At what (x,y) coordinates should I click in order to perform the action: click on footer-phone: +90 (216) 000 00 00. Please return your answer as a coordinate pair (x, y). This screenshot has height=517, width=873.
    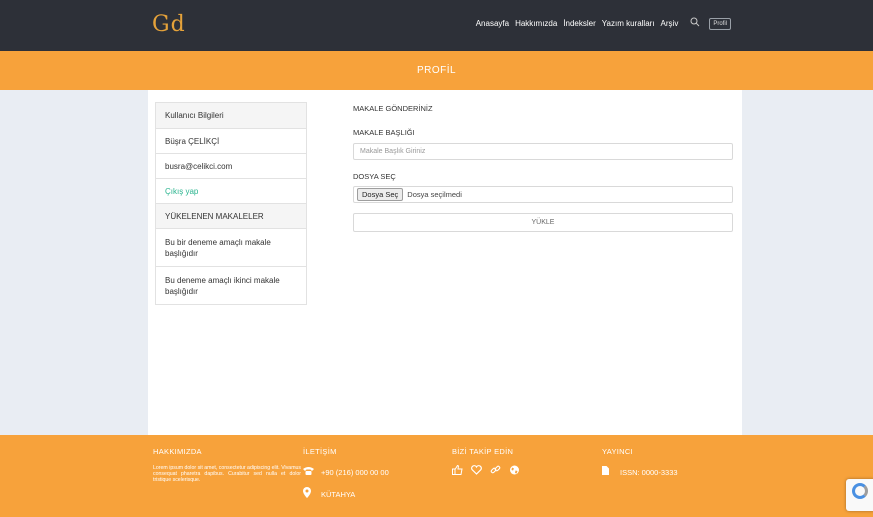
    Looking at the image, I should click on (346, 472).